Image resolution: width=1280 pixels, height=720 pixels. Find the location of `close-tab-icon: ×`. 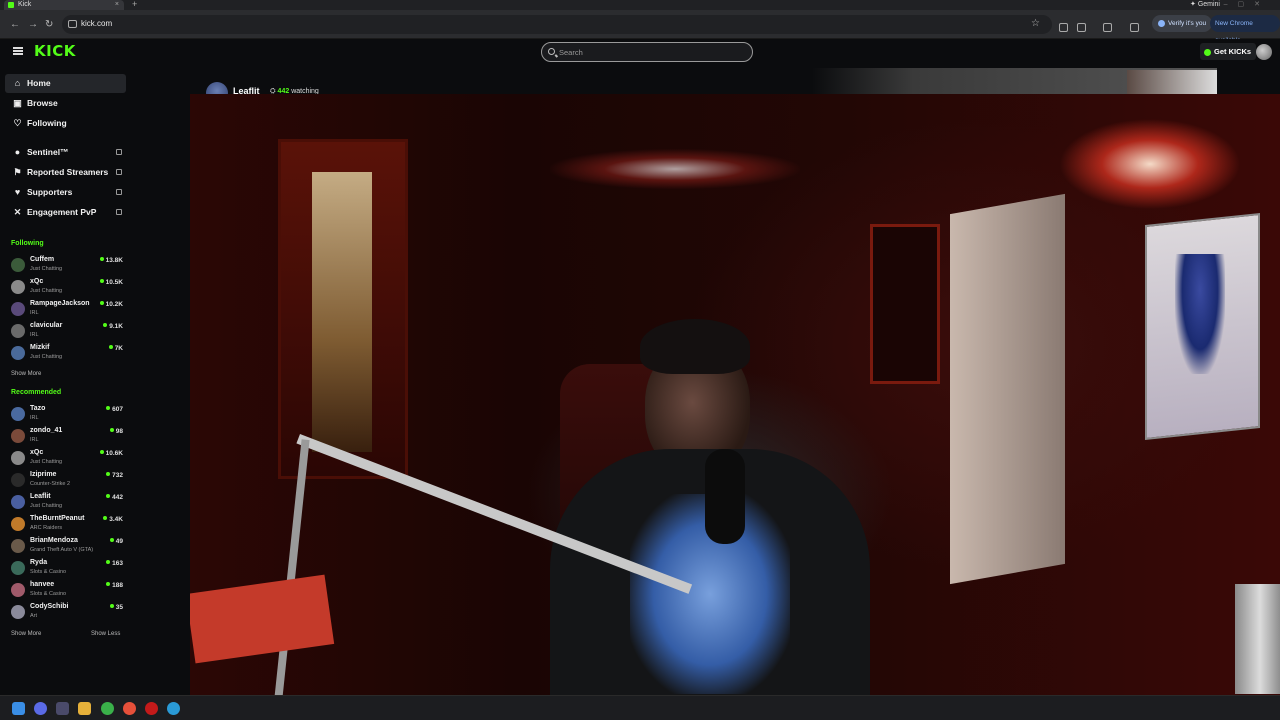

close-tab-icon: × is located at coordinates (117, 5).